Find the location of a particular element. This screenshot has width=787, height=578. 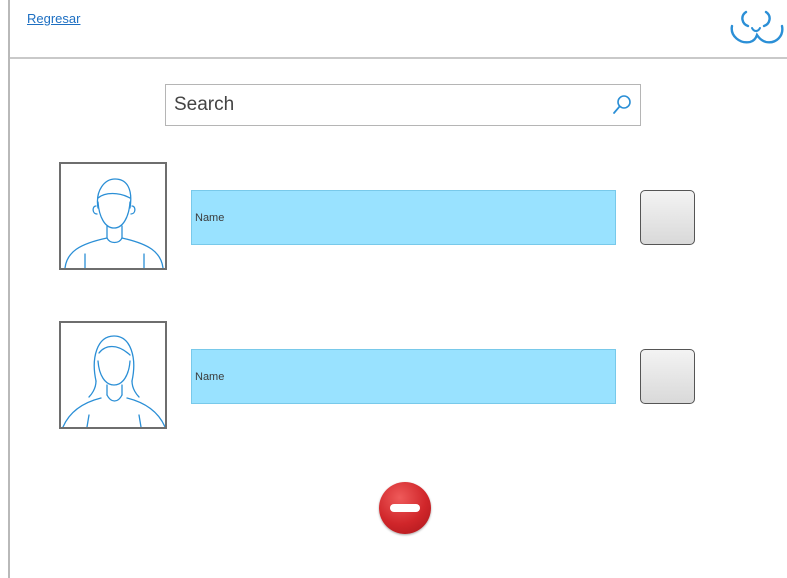

remove-button is located at coordinates (405, 508).